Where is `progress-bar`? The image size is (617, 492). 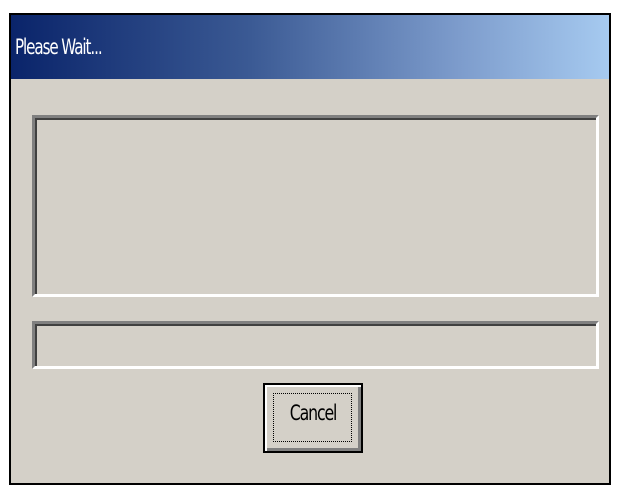 progress-bar is located at coordinates (315, 345).